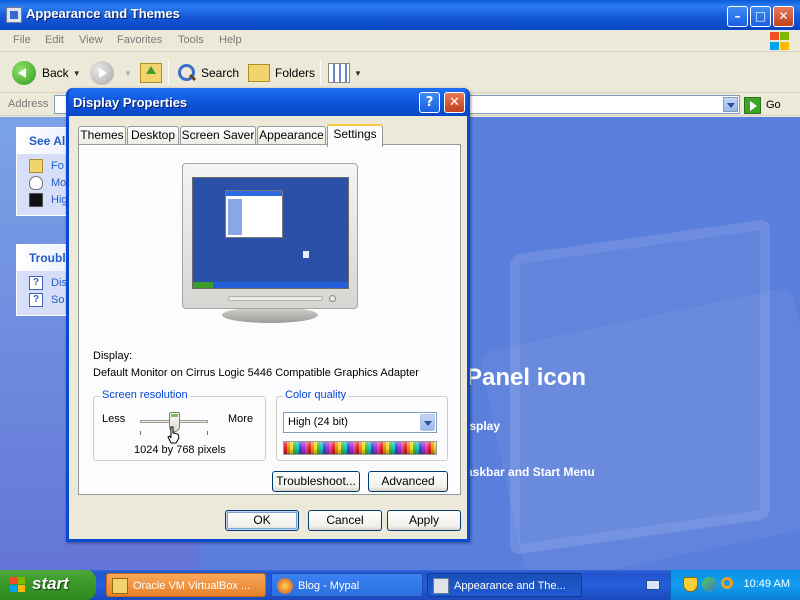  Describe the element at coordinates (180, 450) in the screenshot. I see `resolution-value: 1024 by 768 pixels` at that location.